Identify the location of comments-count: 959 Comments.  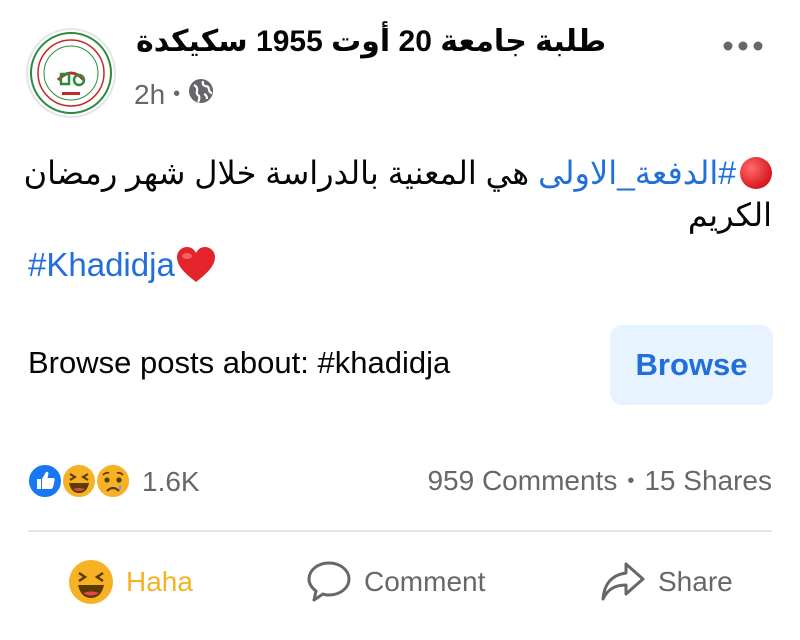
(522, 481).